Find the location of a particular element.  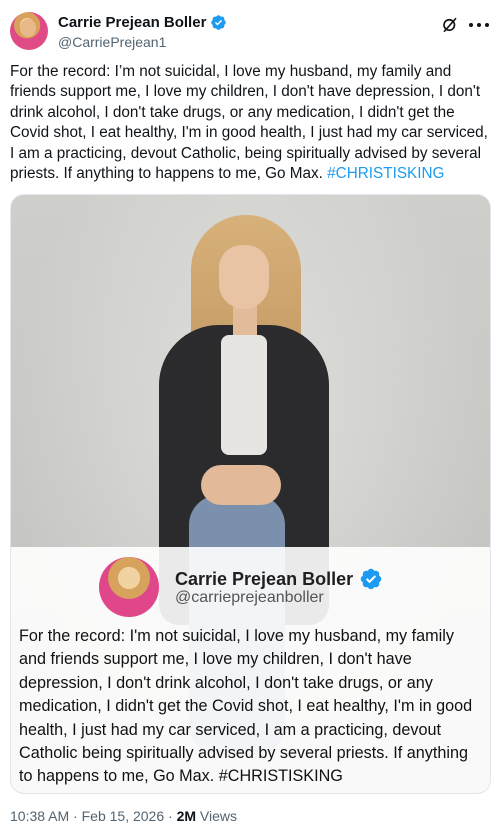

views-count: 2M is located at coordinates (186, 816).